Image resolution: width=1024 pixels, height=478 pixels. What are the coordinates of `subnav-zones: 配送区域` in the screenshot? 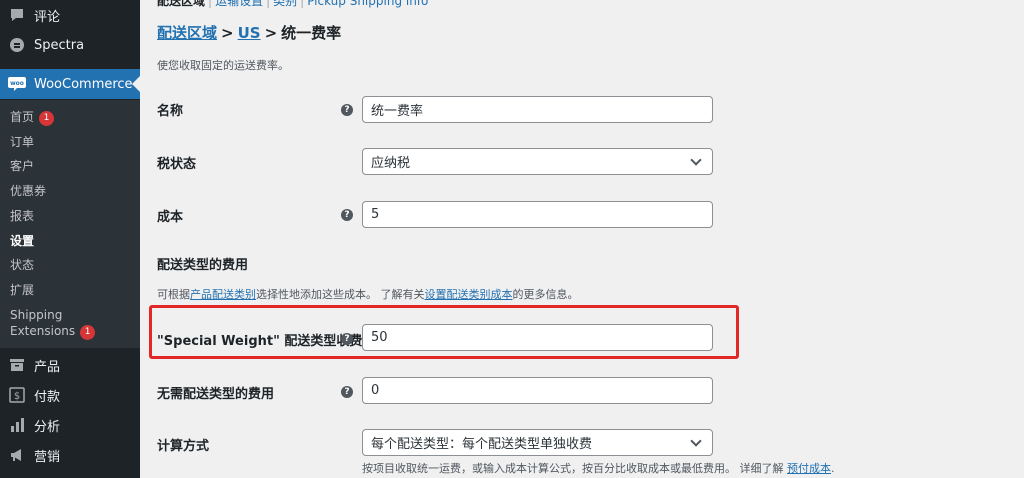 It's located at (181, 4).